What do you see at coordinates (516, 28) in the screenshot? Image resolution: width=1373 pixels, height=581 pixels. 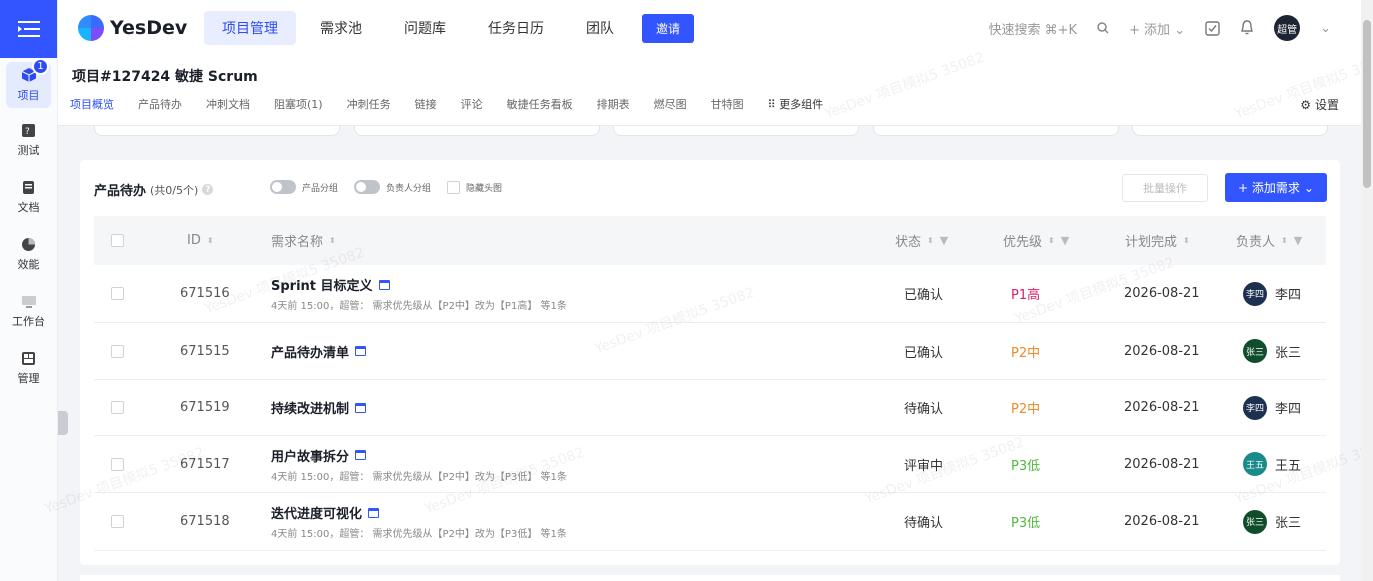 I see `nav-task-calendar: 任务日历` at bounding box center [516, 28].